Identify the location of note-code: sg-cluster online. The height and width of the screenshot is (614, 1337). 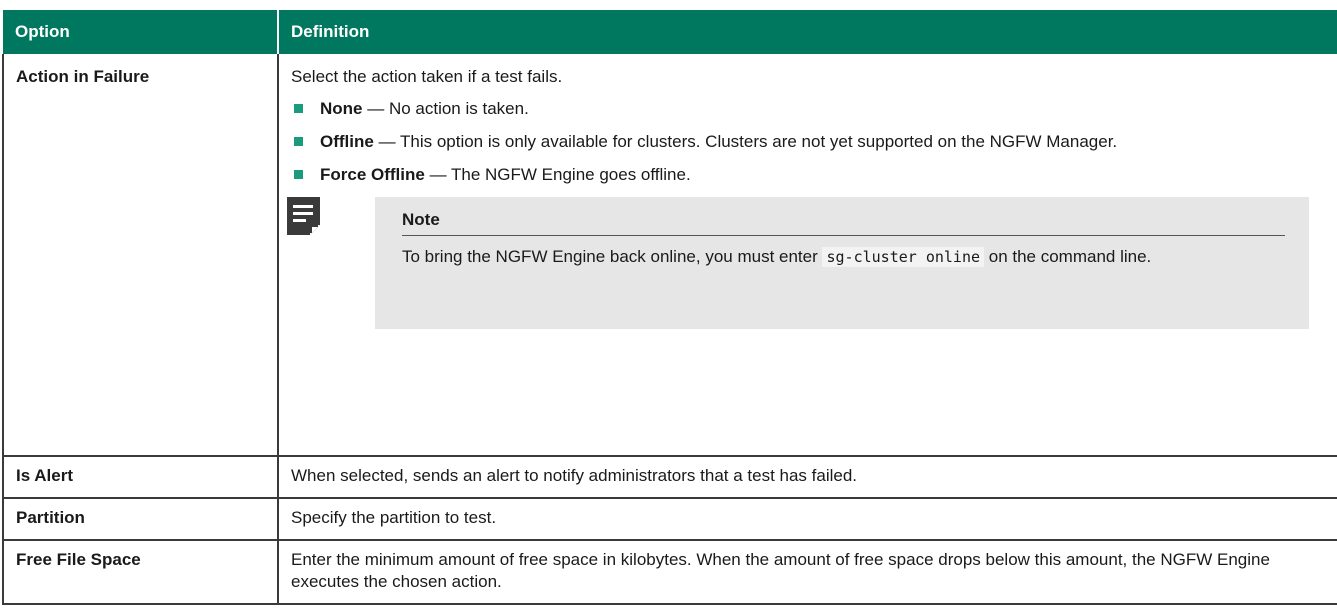
(903, 257).